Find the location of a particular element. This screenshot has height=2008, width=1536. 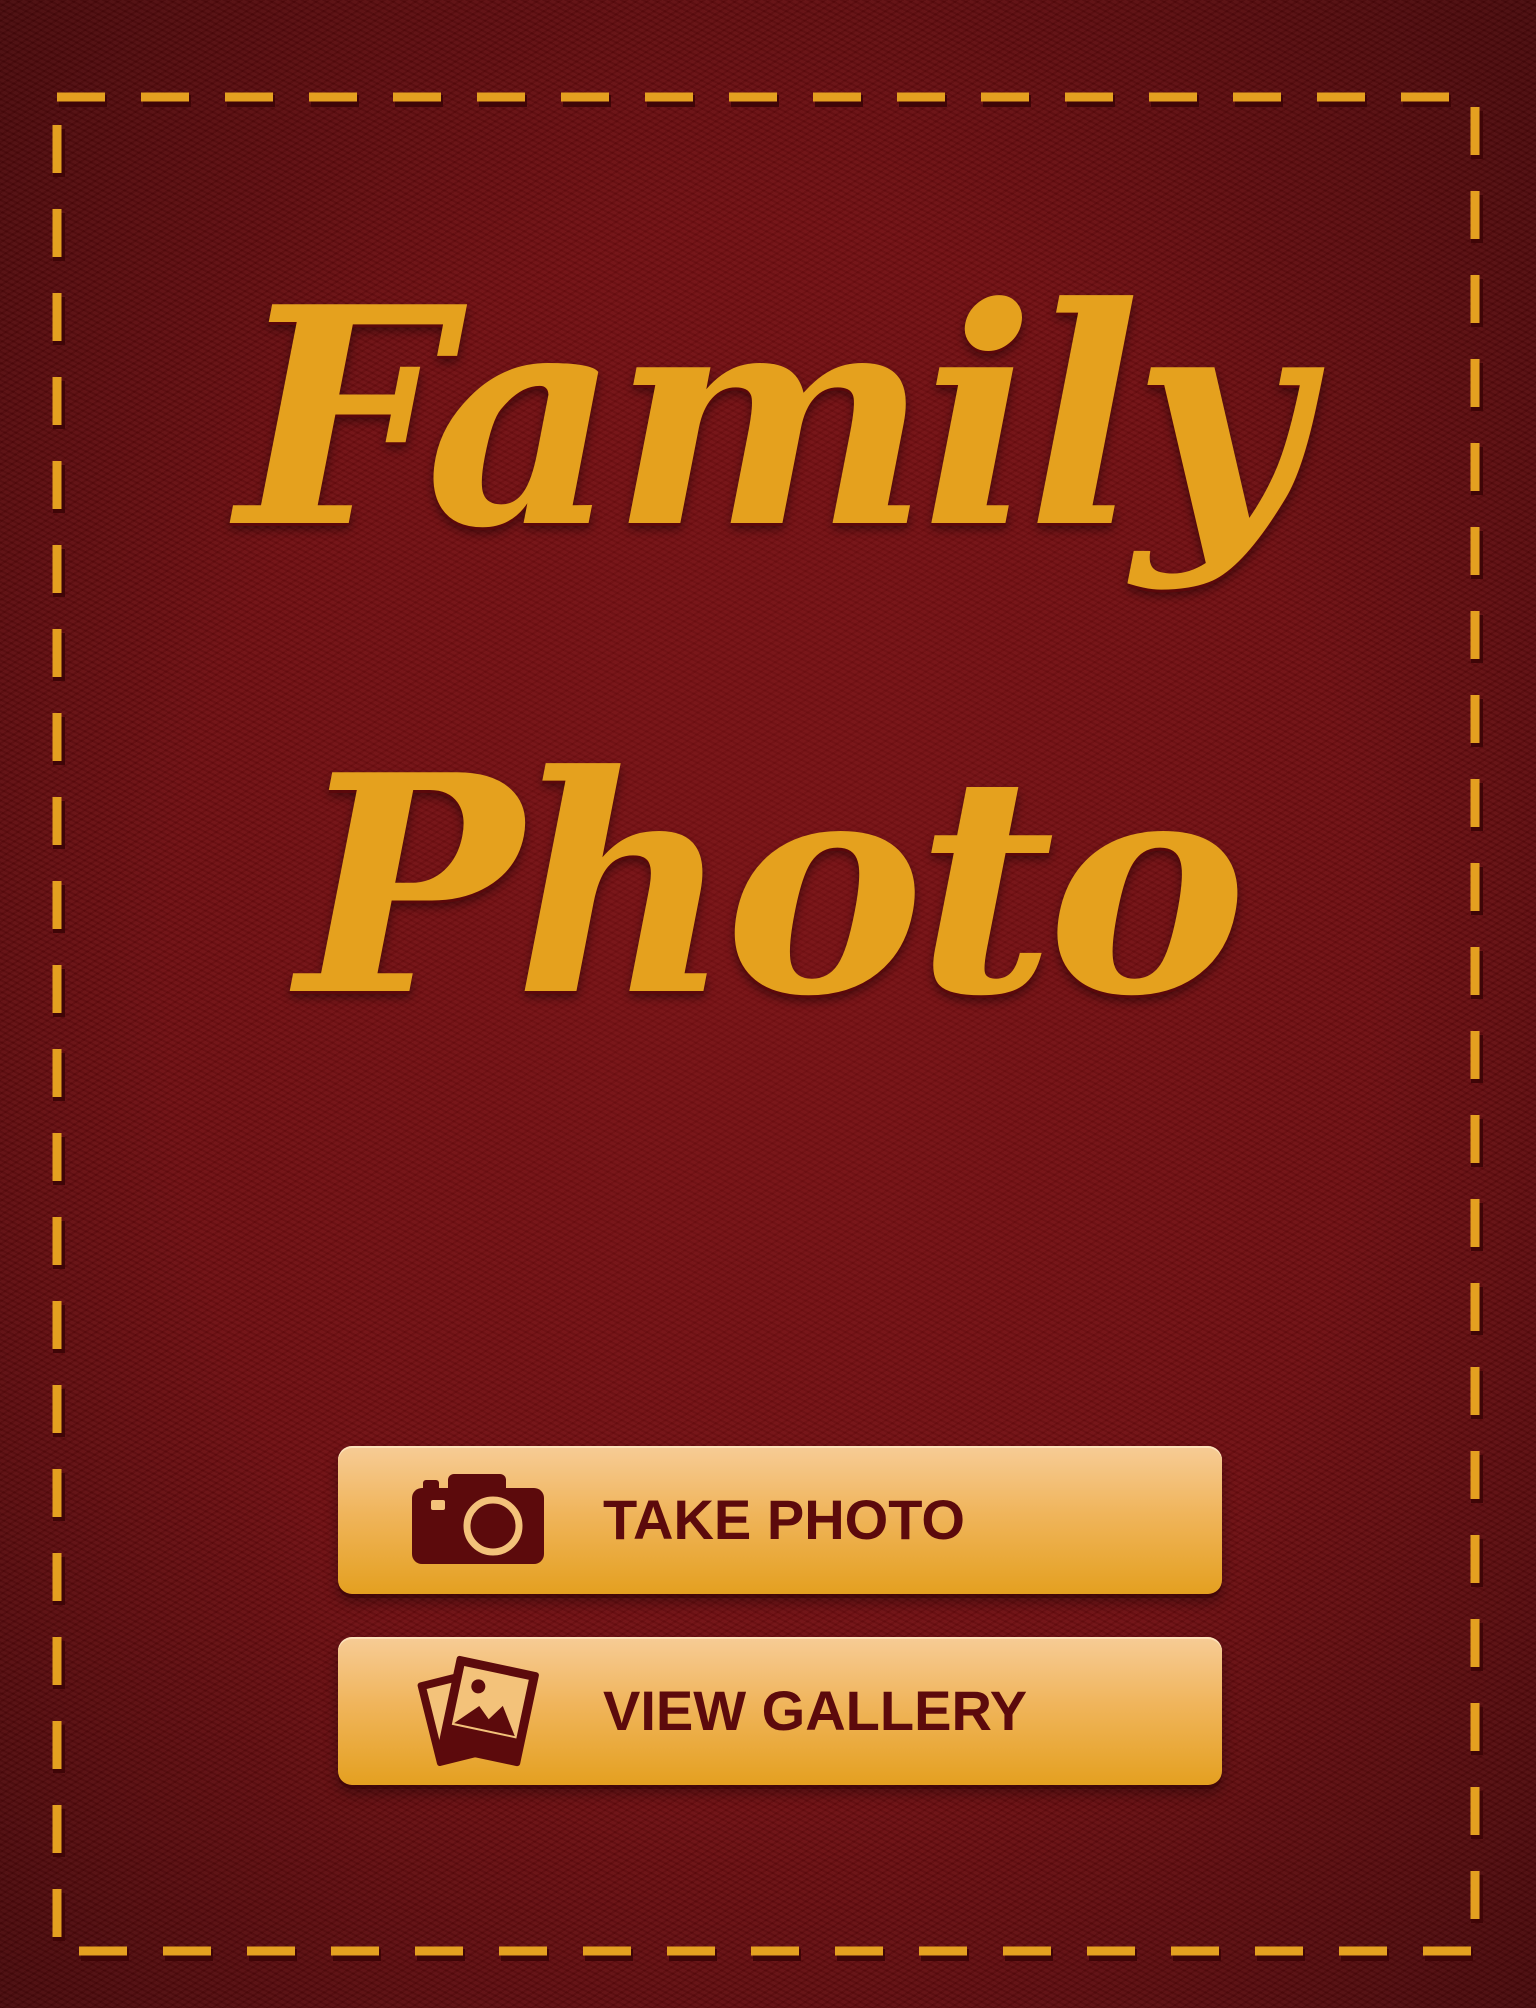

view-gallery-button: VIEW GALLERY is located at coordinates (780, 1711).